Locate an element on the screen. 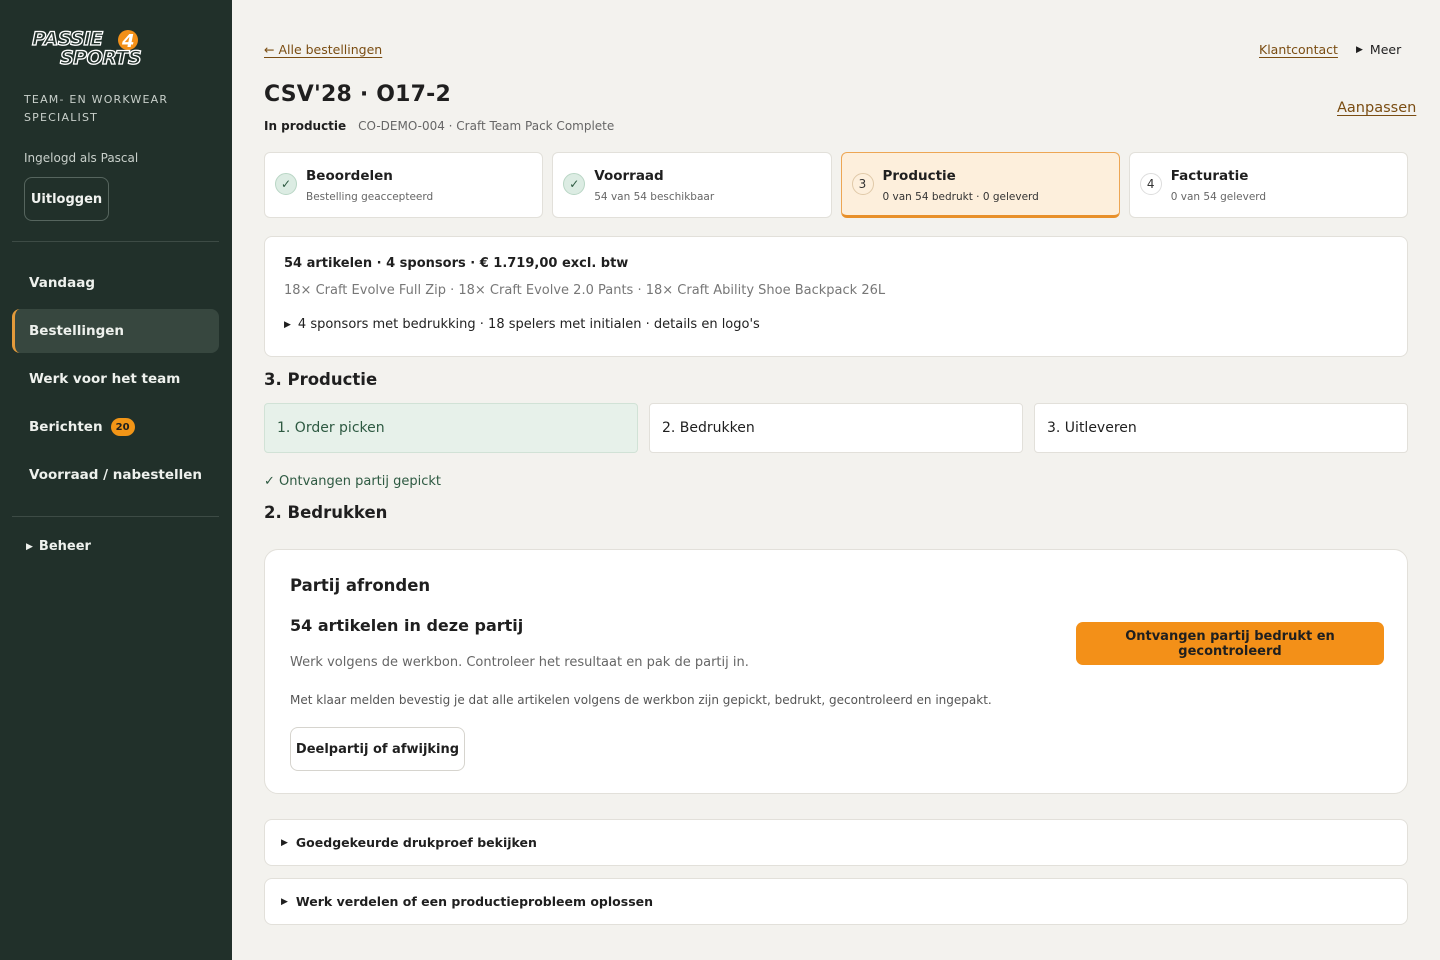 This screenshot has width=1440, height=960. order-reference: CO-DEMO-004 · Craft Team Pack Complete is located at coordinates (486, 126).